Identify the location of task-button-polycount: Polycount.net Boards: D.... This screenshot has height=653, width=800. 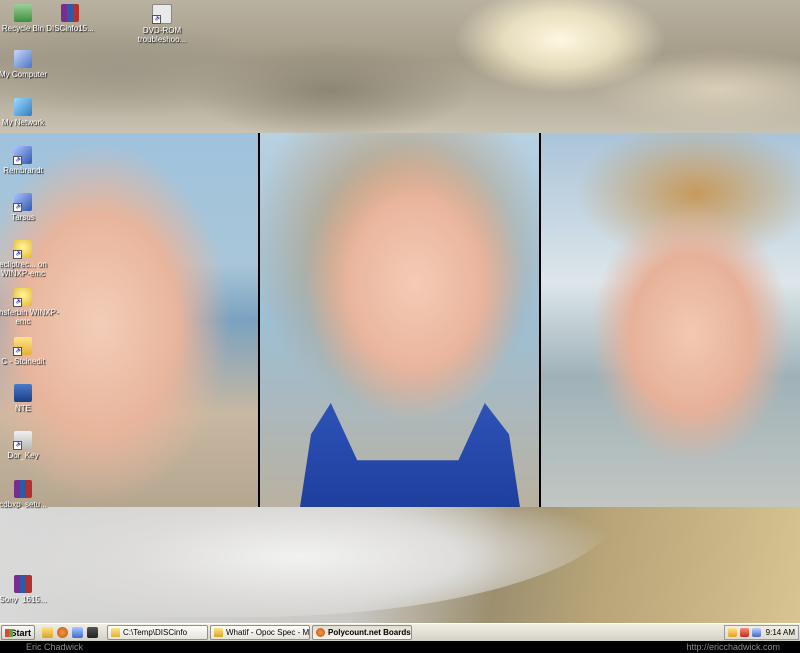
(362, 632).